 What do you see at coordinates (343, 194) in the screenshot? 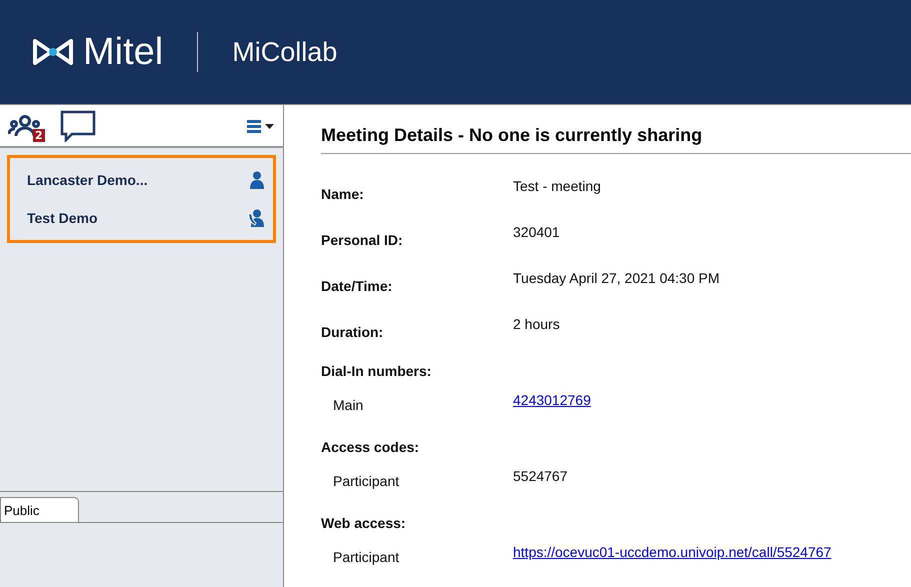
I see `field-label: Name:` at bounding box center [343, 194].